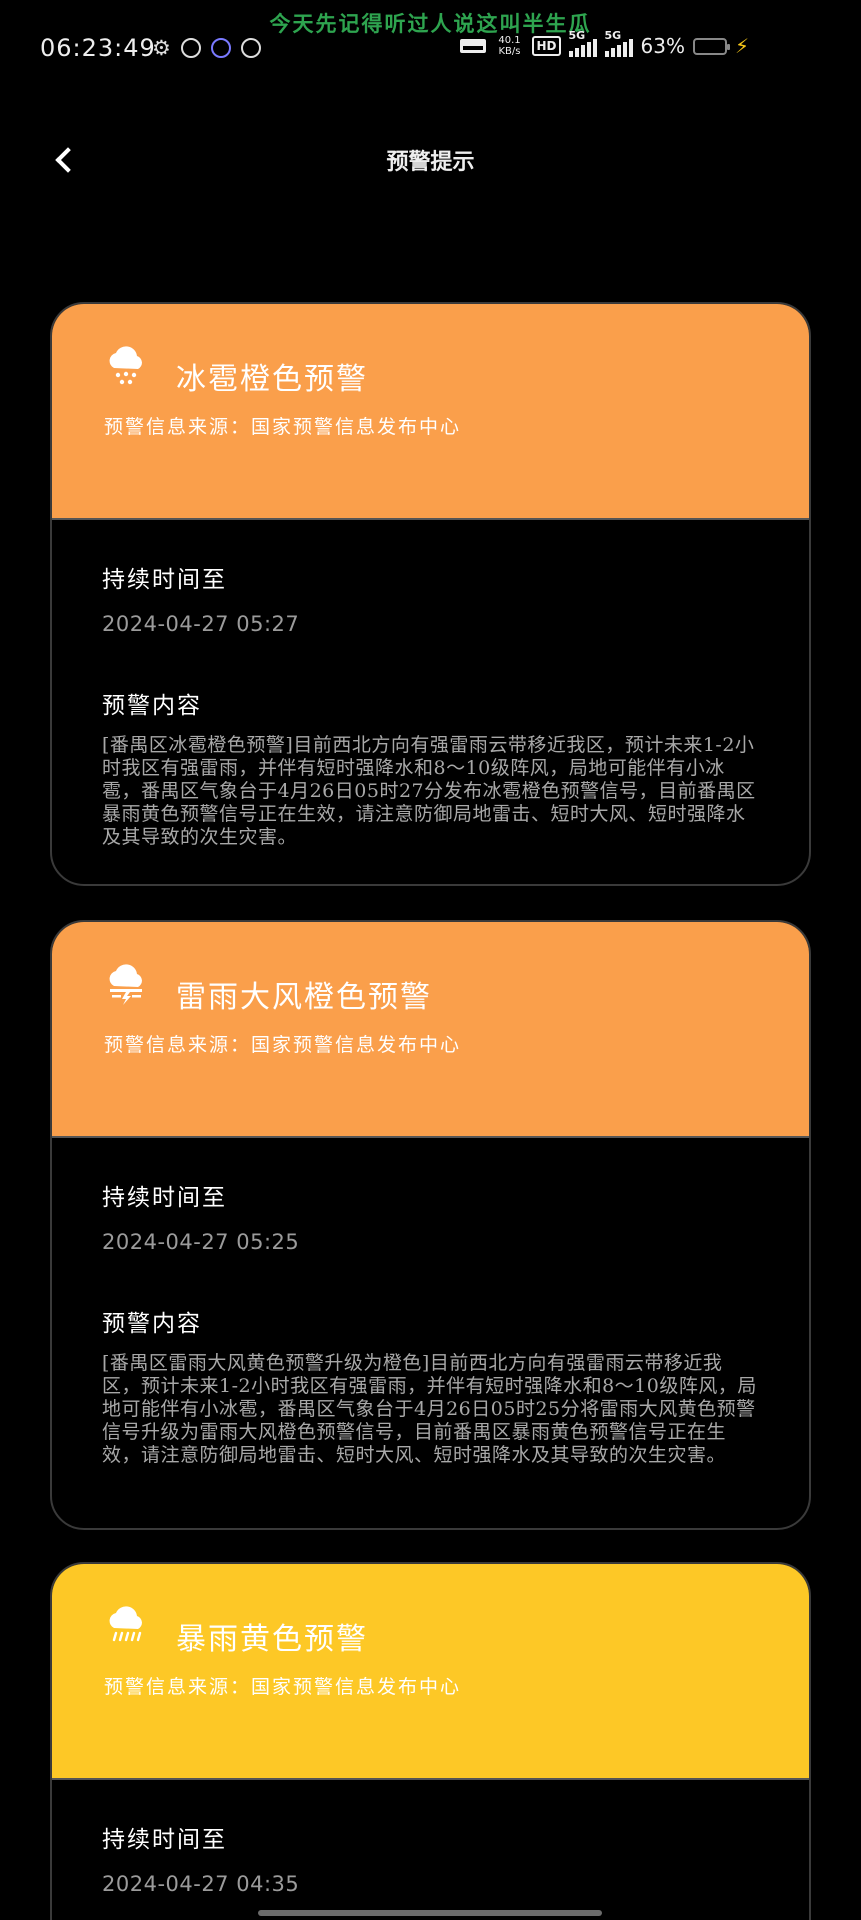  What do you see at coordinates (125, 984) in the screenshot?
I see `thunderstorm-cloud-icon` at bounding box center [125, 984].